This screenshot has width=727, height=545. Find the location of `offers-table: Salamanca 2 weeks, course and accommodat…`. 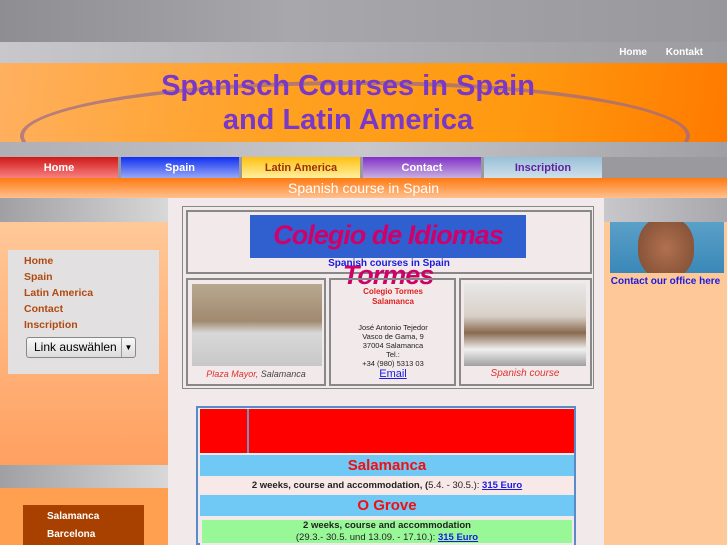

offers-table: Salamanca 2 weeks, course and accommodat… is located at coordinates (386, 475).